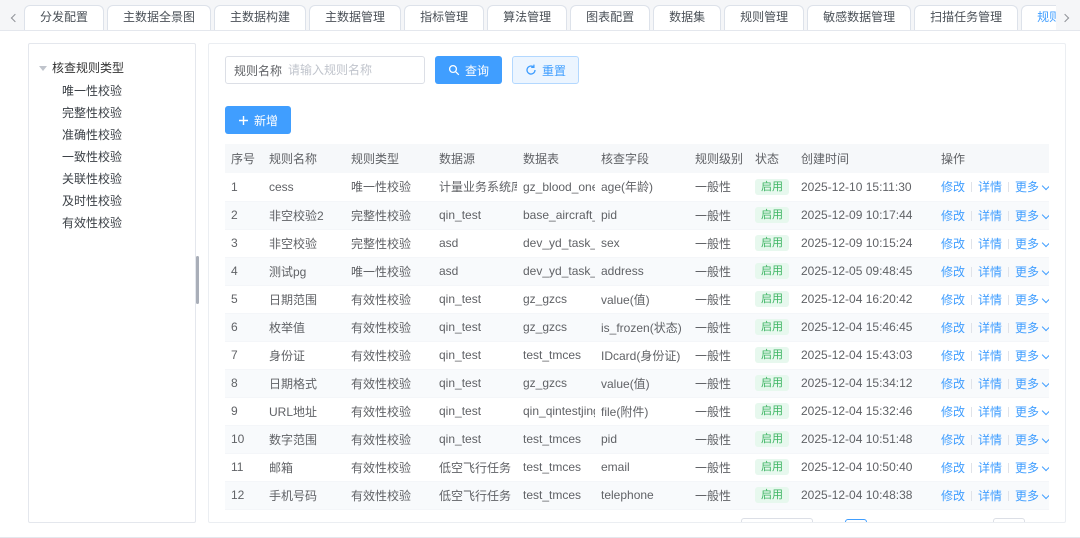 This screenshot has width=1080, height=538. I want to click on add-button: 新增, so click(258, 120).